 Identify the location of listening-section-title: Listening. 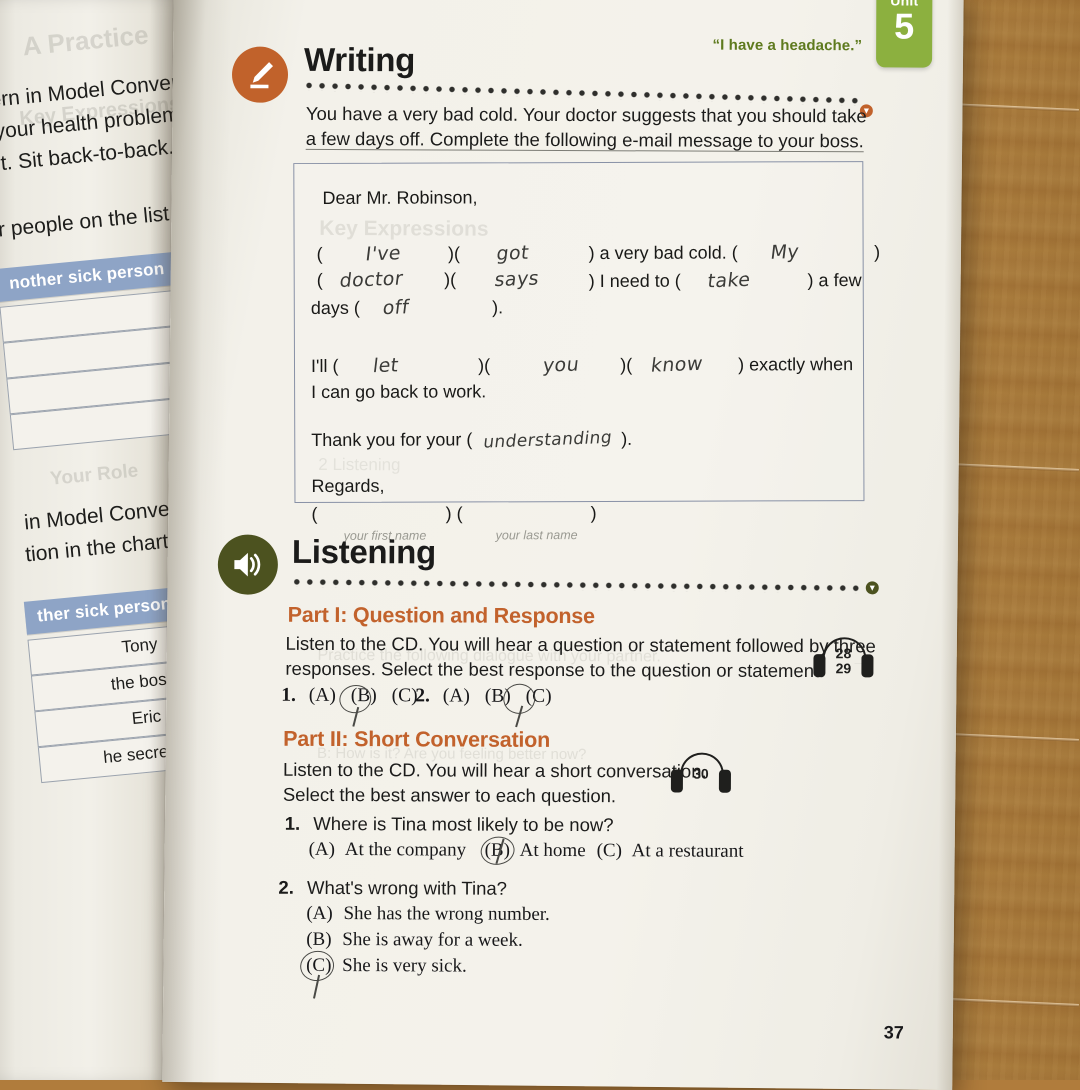
(363, 551).